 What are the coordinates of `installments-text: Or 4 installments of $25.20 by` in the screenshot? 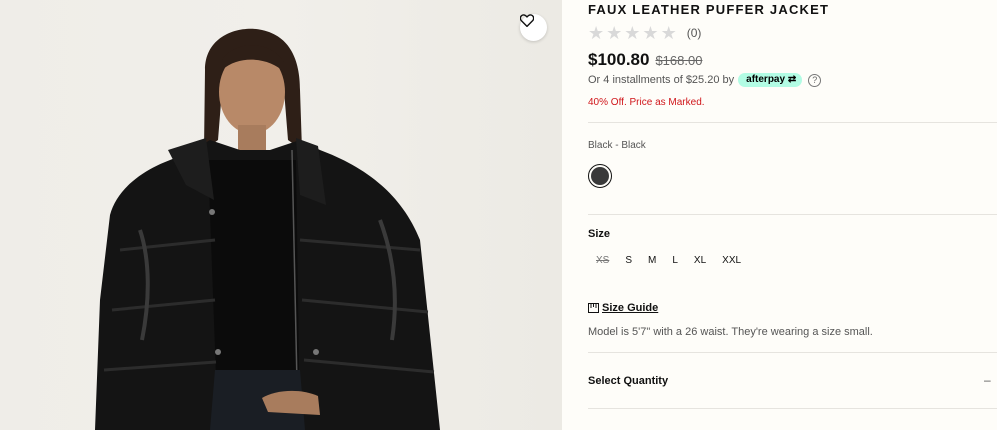 It's located at (661, 80).